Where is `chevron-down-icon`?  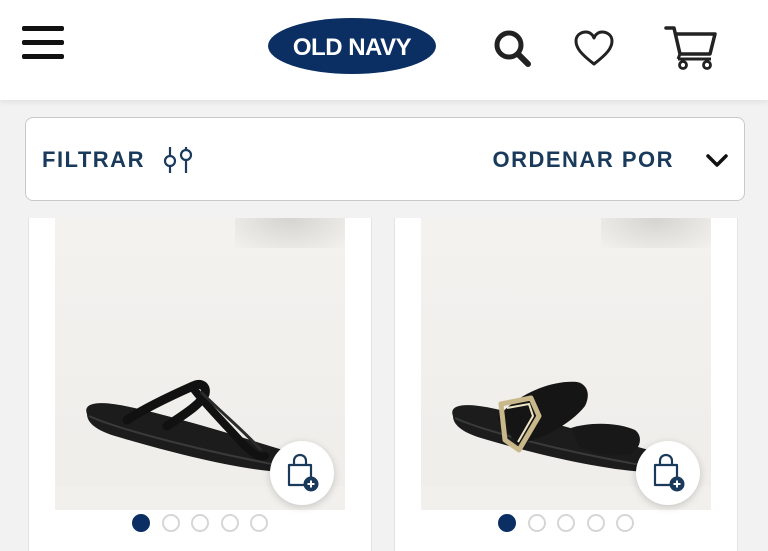 chevron-down-icon is located at coordinates (717, 160).